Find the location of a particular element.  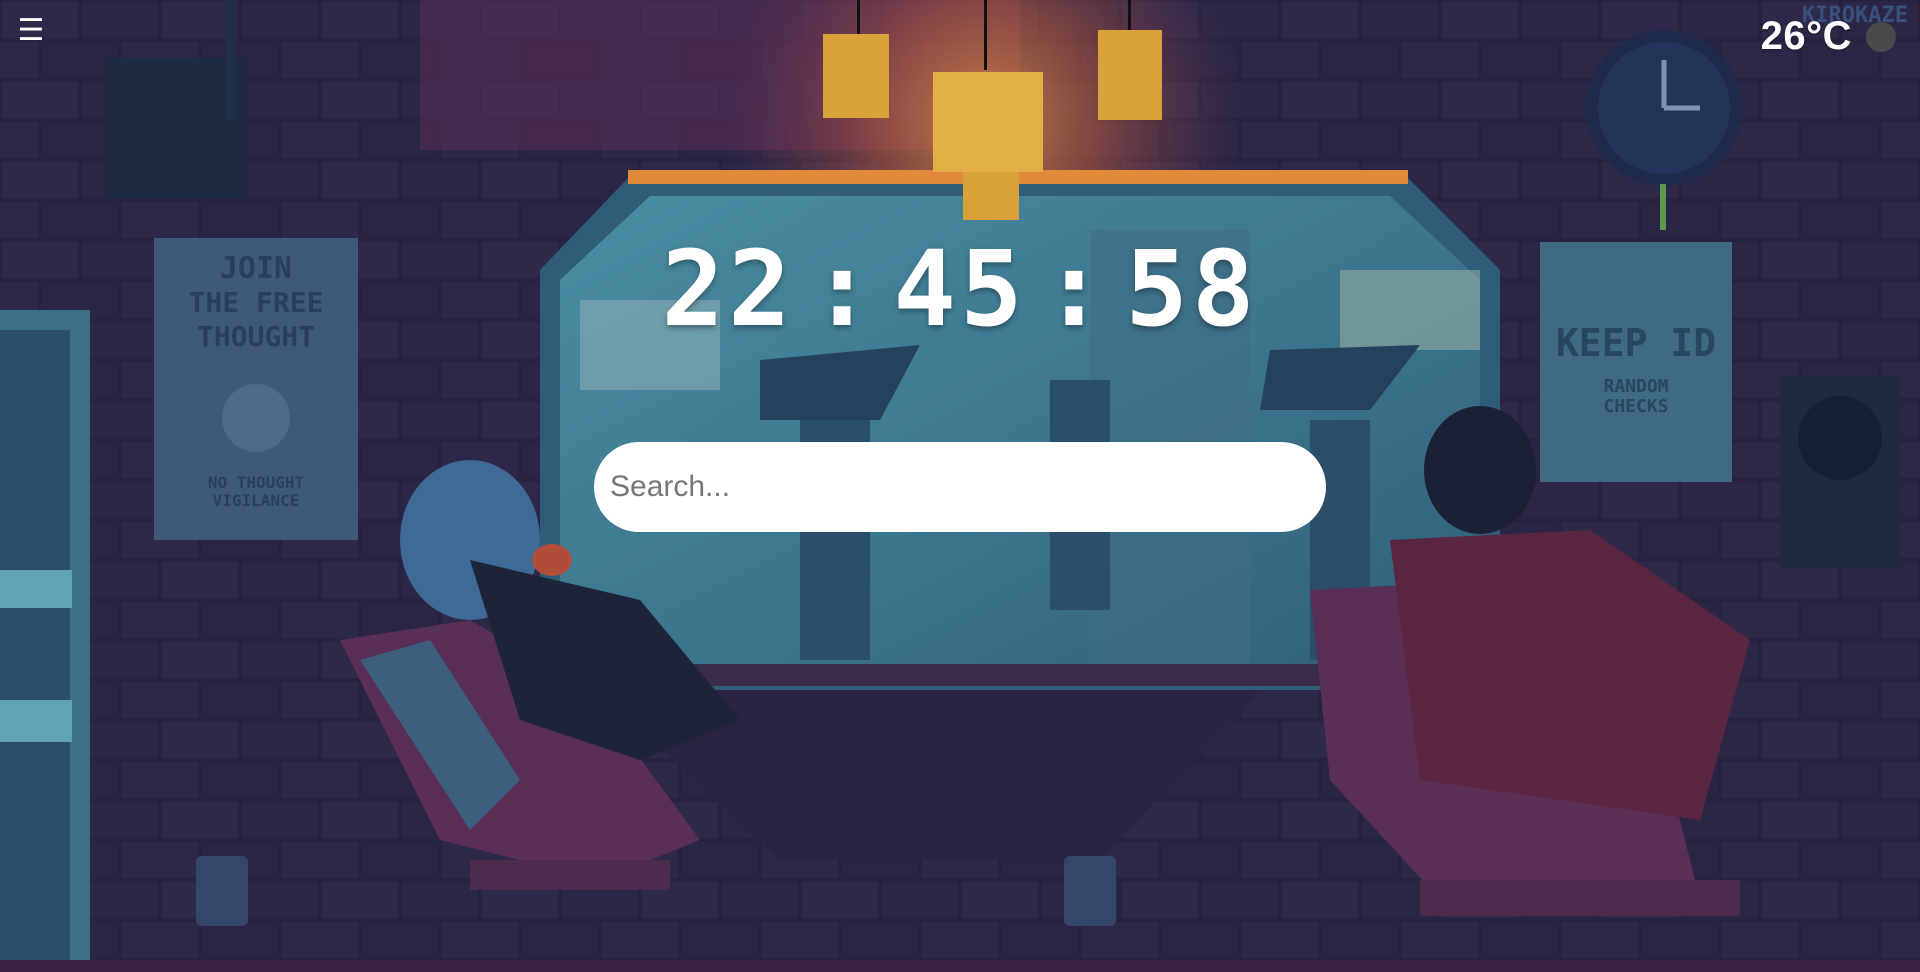

theme-toggle-button is located at coordinates (1881, 36).